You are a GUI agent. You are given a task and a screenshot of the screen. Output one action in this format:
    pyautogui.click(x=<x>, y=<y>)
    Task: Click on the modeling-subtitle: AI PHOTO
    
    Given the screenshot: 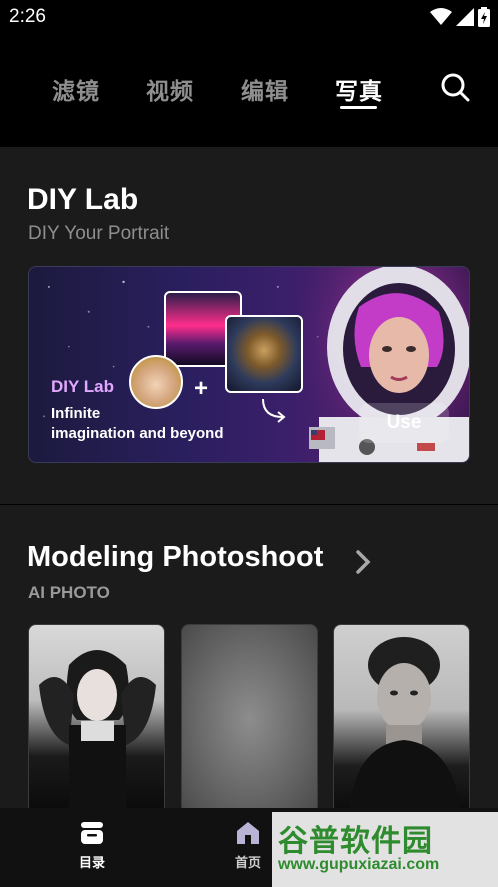 What is the action you would take?
    pyautogui.click(x=69, y=592)
    